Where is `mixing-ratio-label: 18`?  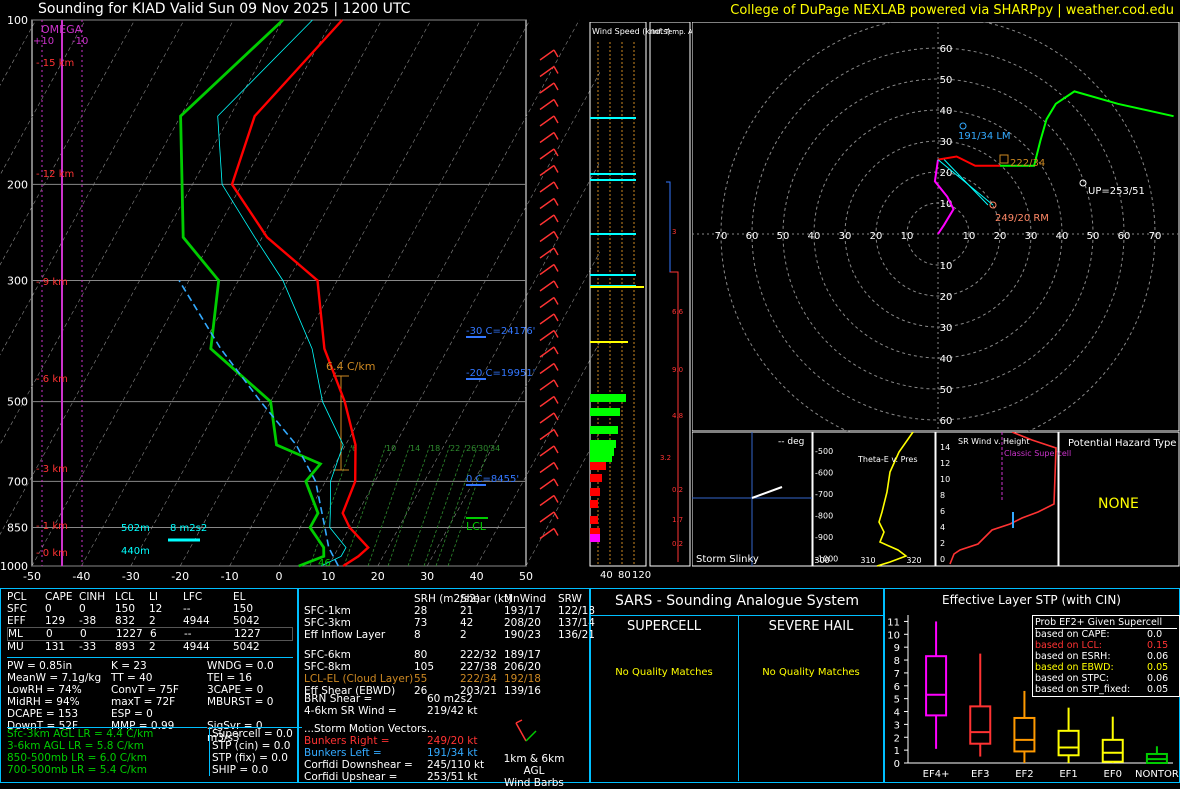 mixing-ratio-label: 18 is located at coordinates (435, 448).